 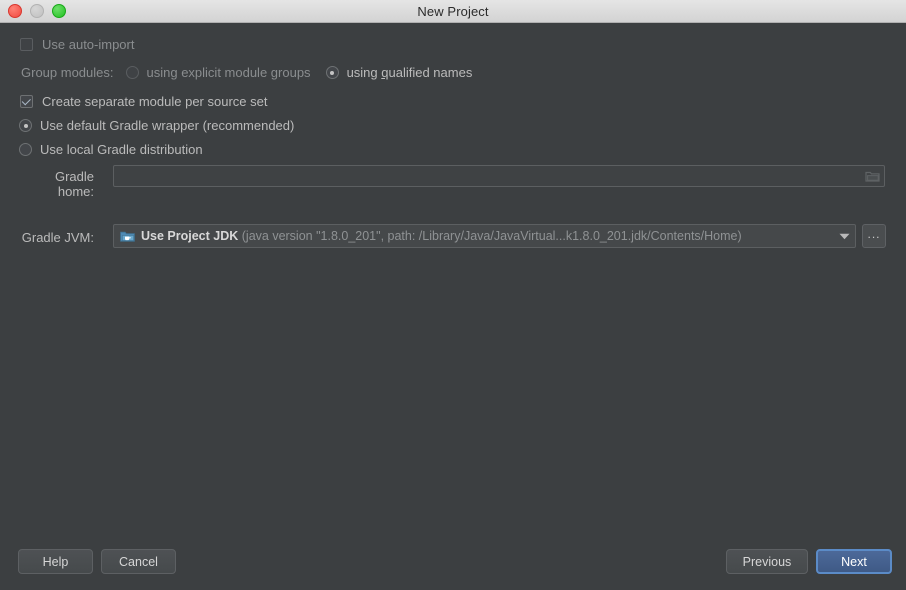 I want to click on previous-button: Previous, so click(x=767, y=561).